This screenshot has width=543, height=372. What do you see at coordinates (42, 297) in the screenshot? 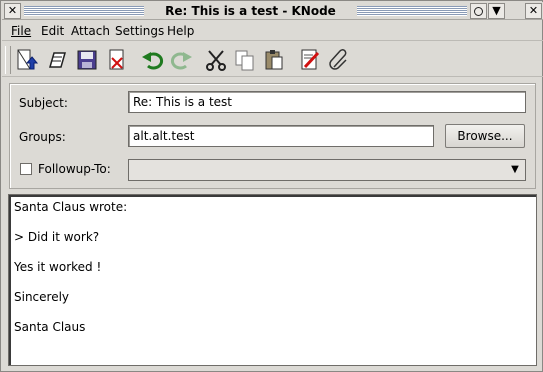
I see `body-line: Sincerely` at bounding box center [42, 297].